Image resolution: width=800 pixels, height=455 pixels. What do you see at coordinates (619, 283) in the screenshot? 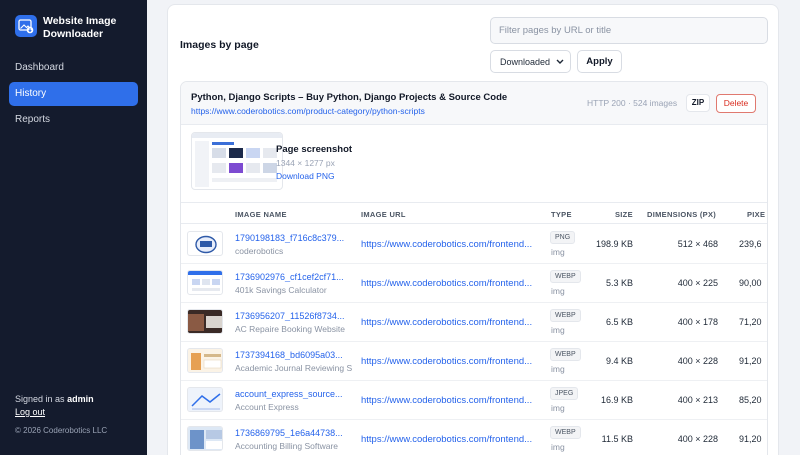
I see `image-size: 5.3 KB` at bounding box center [619, 283].